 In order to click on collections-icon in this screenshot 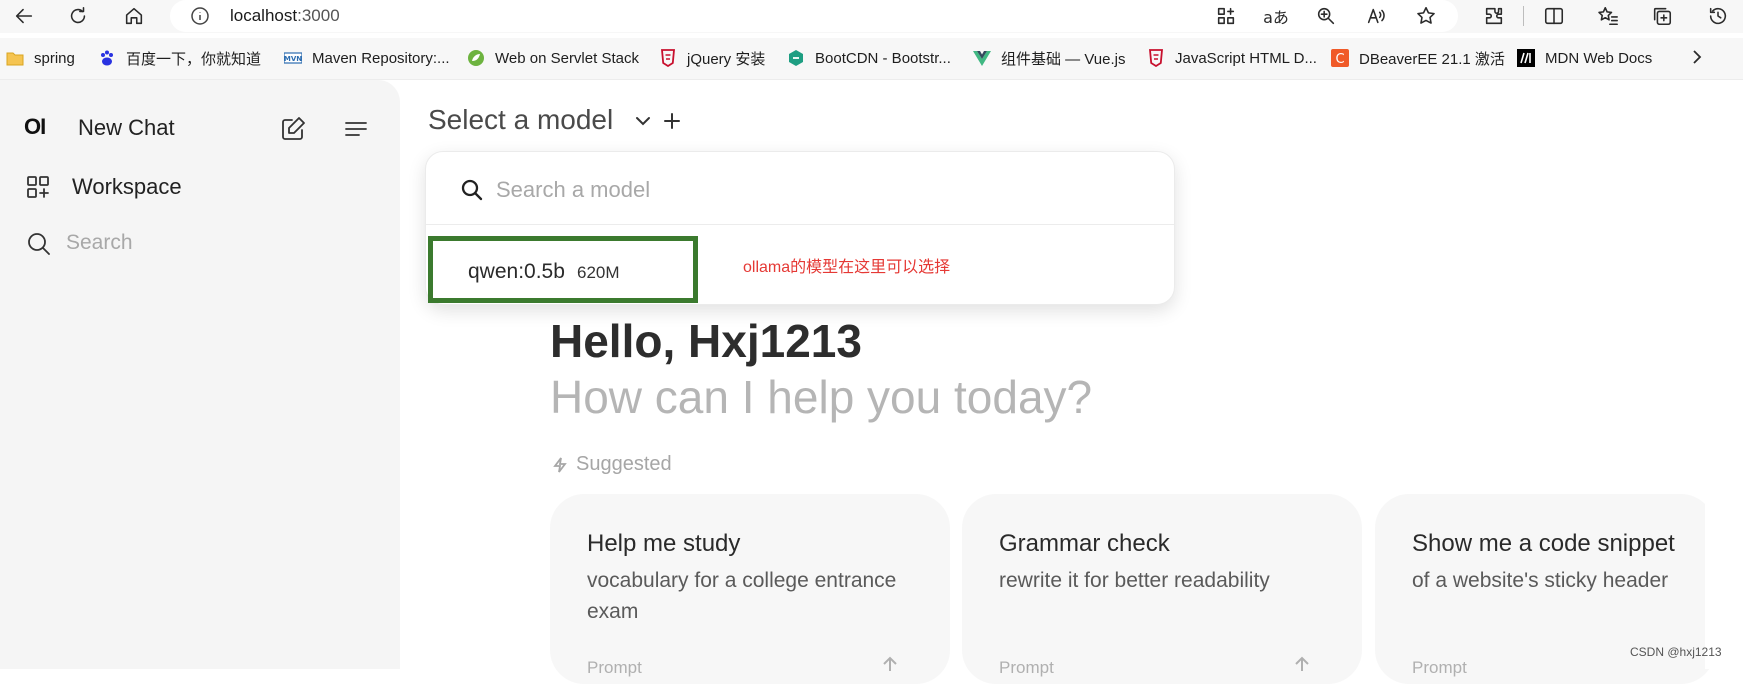, I will do `click(1662, 16)`.